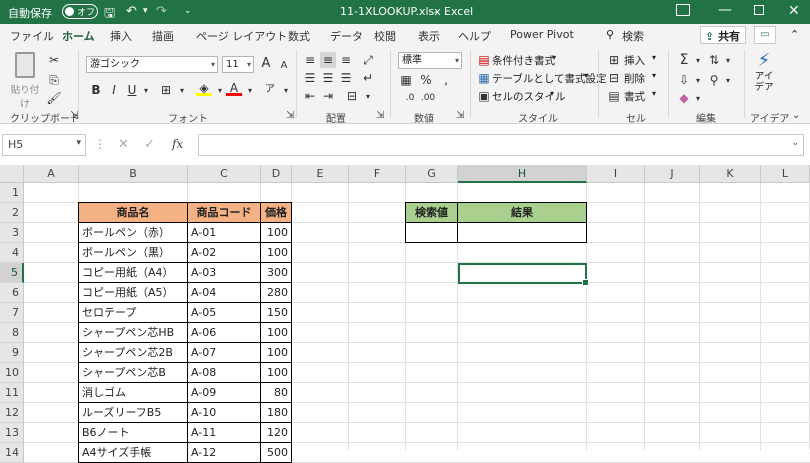 The width and height of the screenshot is (810, 463). I want to click on cut-icon: ✂, so click(54, 60).